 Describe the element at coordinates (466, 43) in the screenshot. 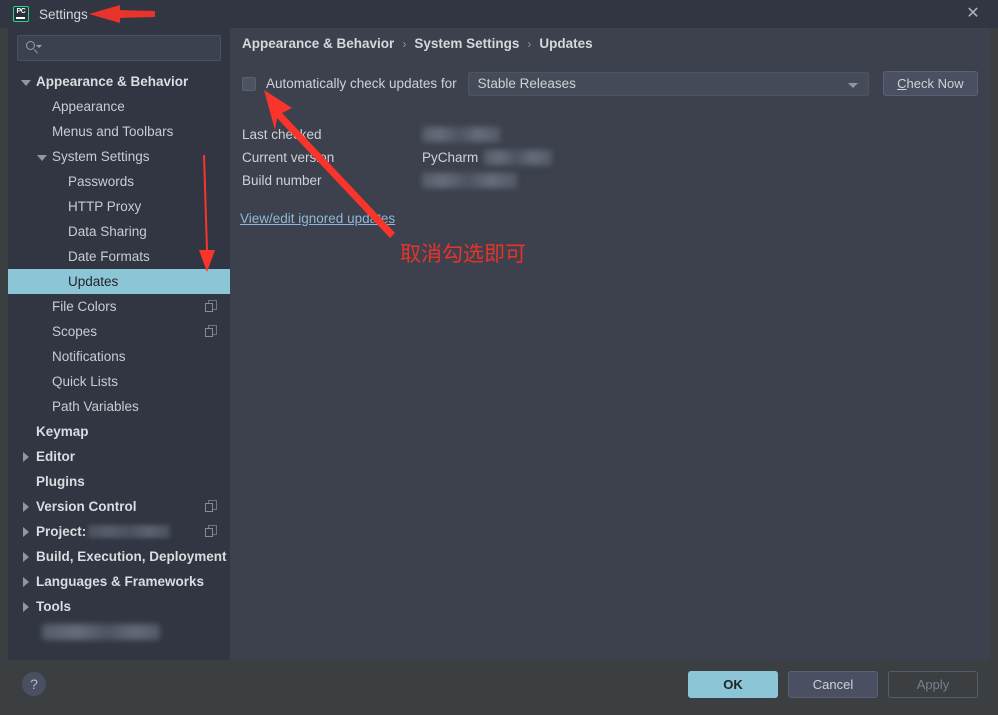

I see `breadcrumb-item: System Settings` at that location.